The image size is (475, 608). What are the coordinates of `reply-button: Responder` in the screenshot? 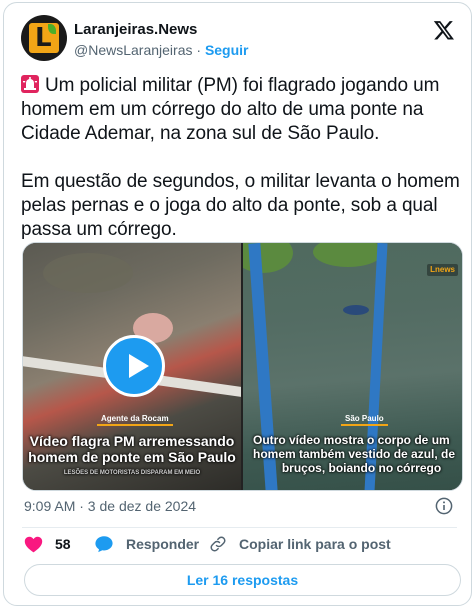 It's located at (146, 544).